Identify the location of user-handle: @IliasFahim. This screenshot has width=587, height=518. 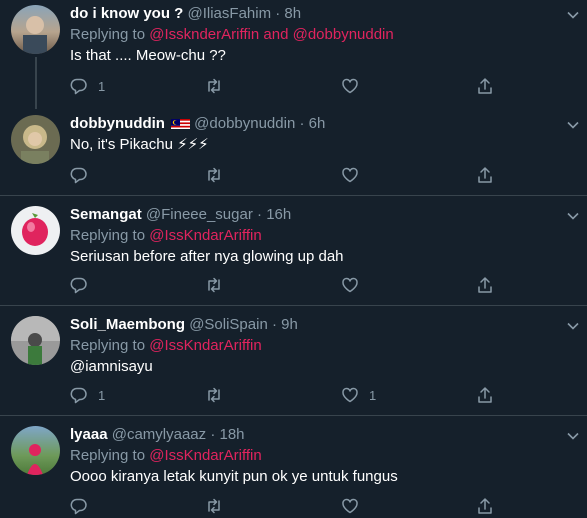
(230, 13).